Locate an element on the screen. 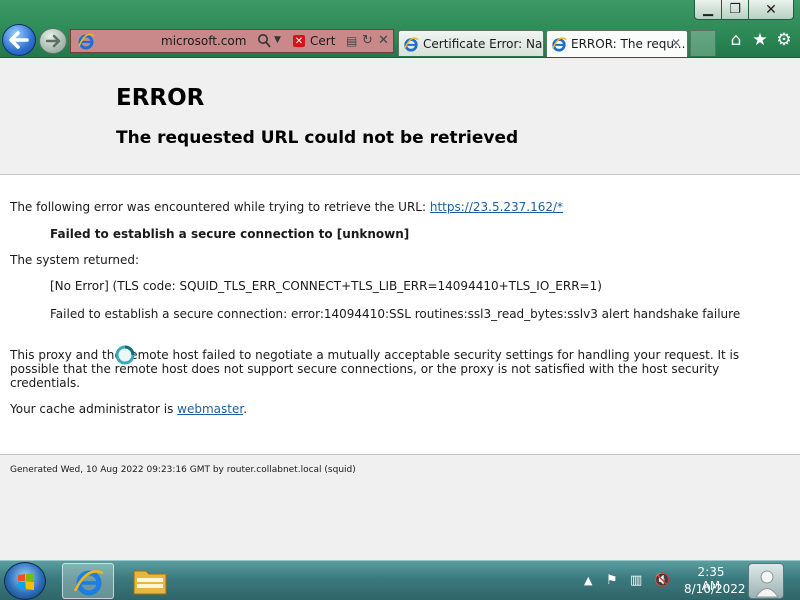  requested-url-link: https://23.5.237.162/* is located at coordinates (496, 207).